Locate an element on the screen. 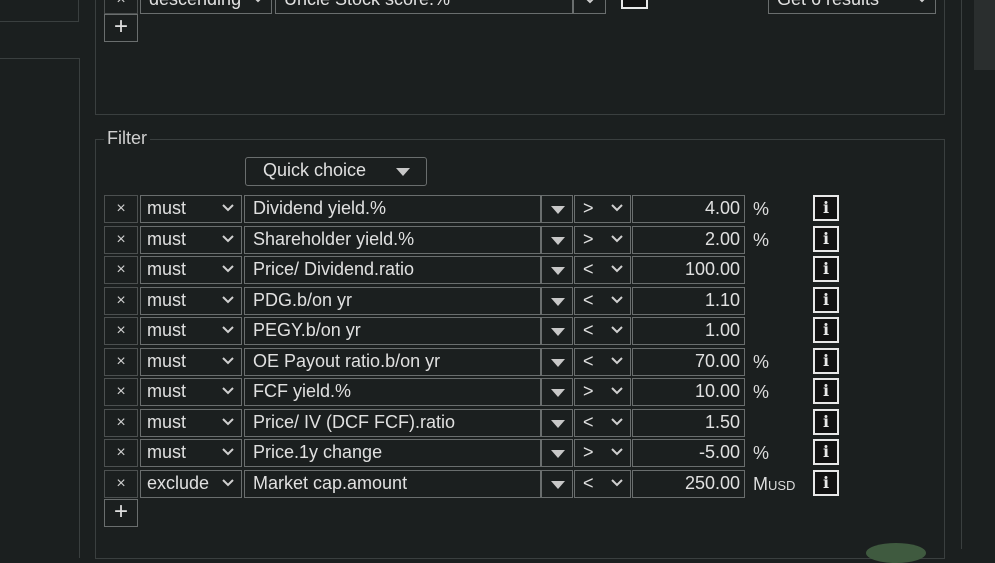 Image resolution: width=995 pixels, height=563 pixels. filter-field-input: Dividend yield.% is located at coordinates (392, 209).